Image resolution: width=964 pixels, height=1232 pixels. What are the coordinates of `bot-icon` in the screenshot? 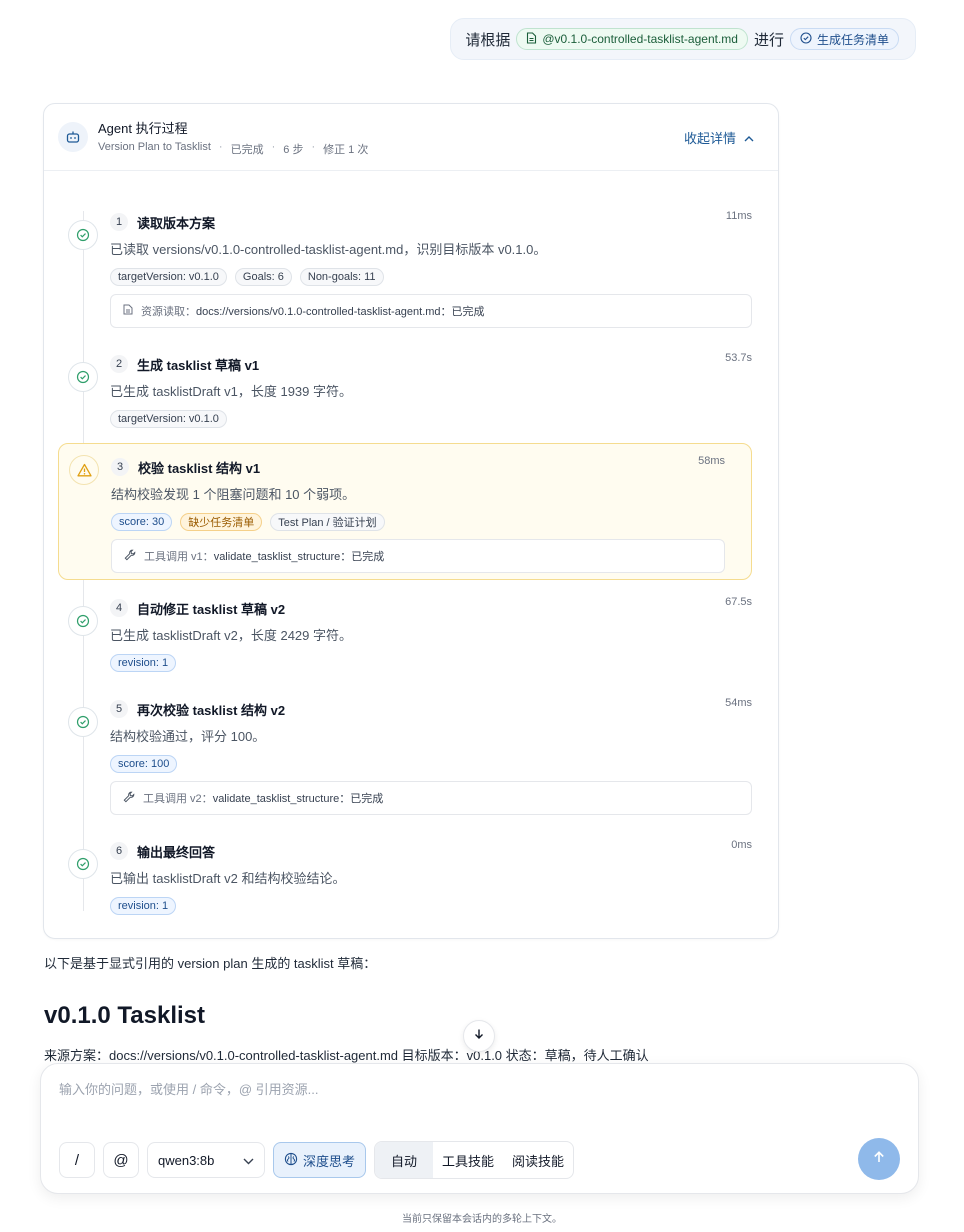 It's located at (73, 137).